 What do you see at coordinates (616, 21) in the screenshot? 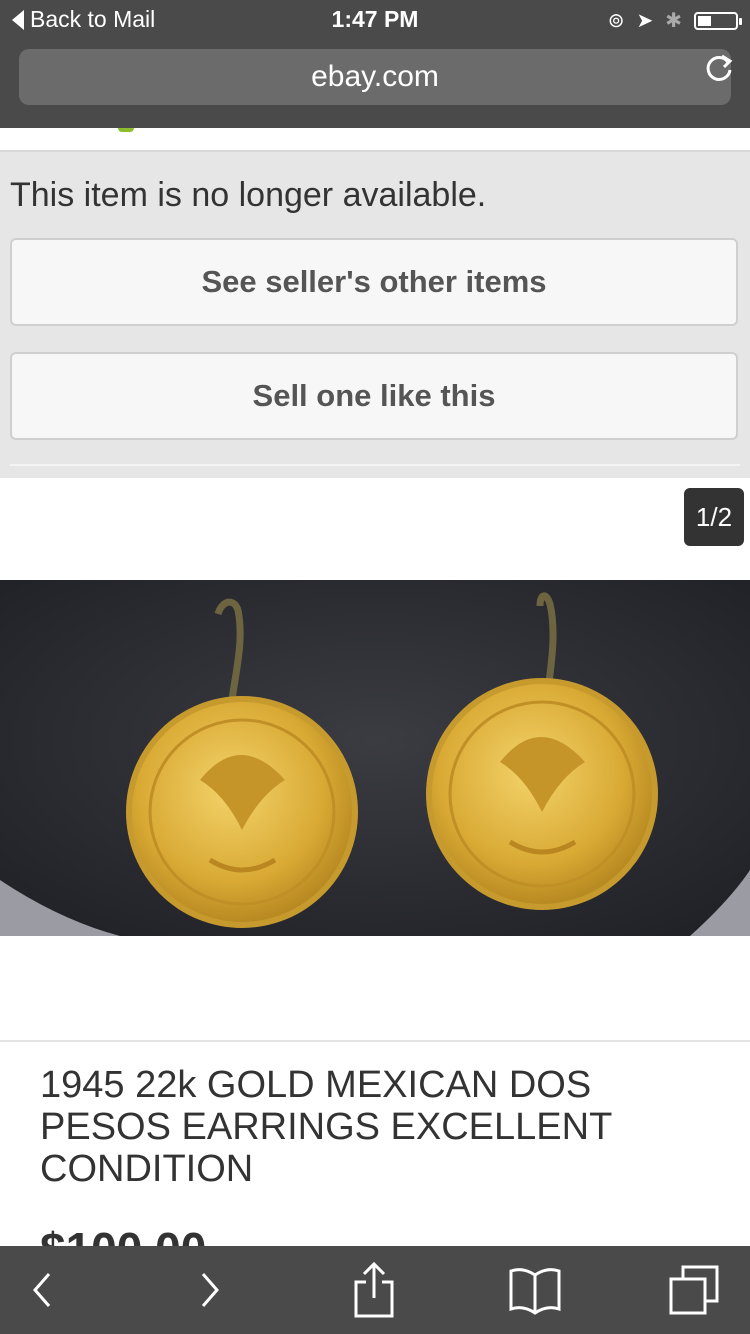
I see `rotation-lock-icon: ⊚` at bounding box center [616, 21].